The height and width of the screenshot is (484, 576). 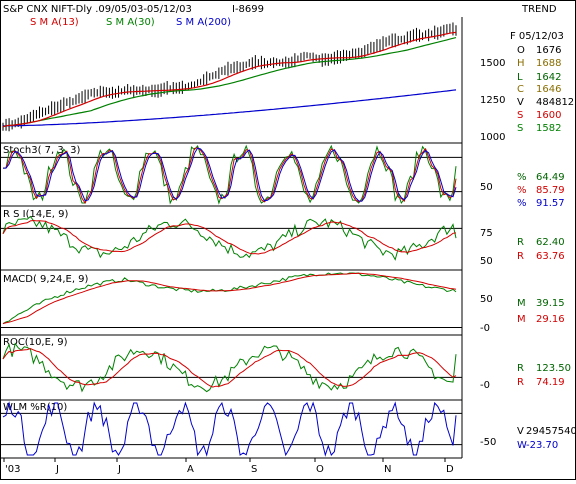 What do you see at coordinates (550, 256) in the screenshot?
I see `readout-value: 63.76` at bounding box center [550, 256].